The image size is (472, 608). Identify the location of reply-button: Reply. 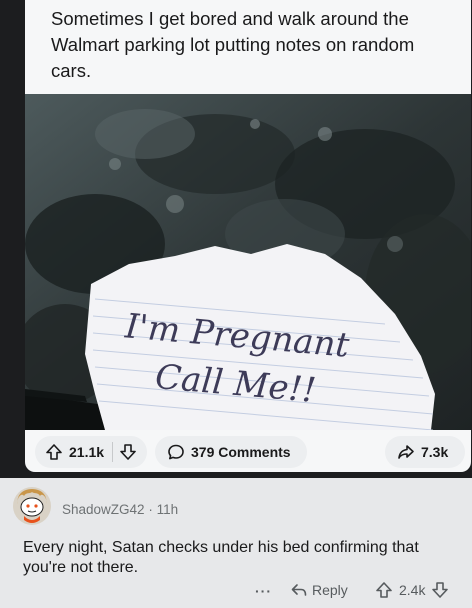
(319, 590).